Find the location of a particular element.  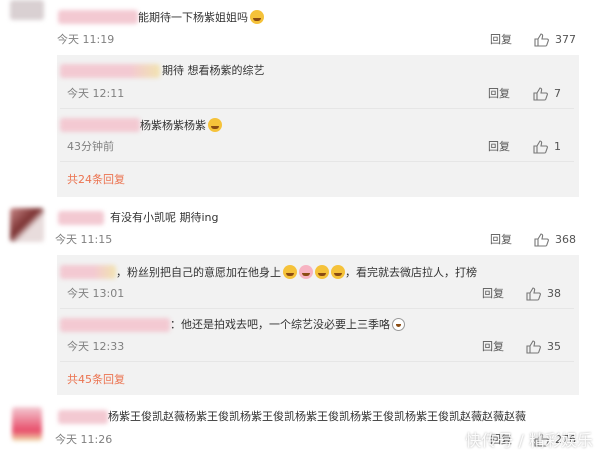

like-button: 38 is located at coordinates (543, 294).